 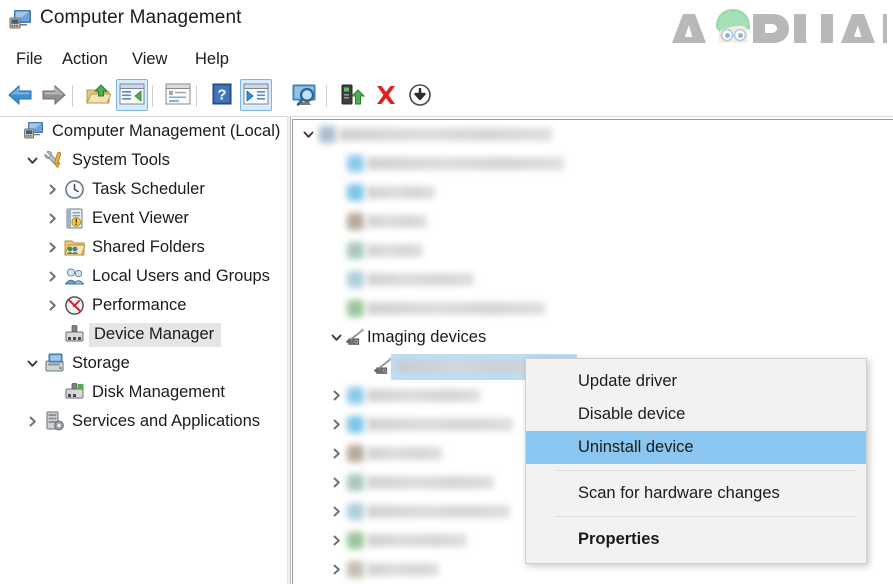 What do you see at coordinates (85, 59) in the screenshot?
I see `menu-action: Action` at bounding box center [85, 59].